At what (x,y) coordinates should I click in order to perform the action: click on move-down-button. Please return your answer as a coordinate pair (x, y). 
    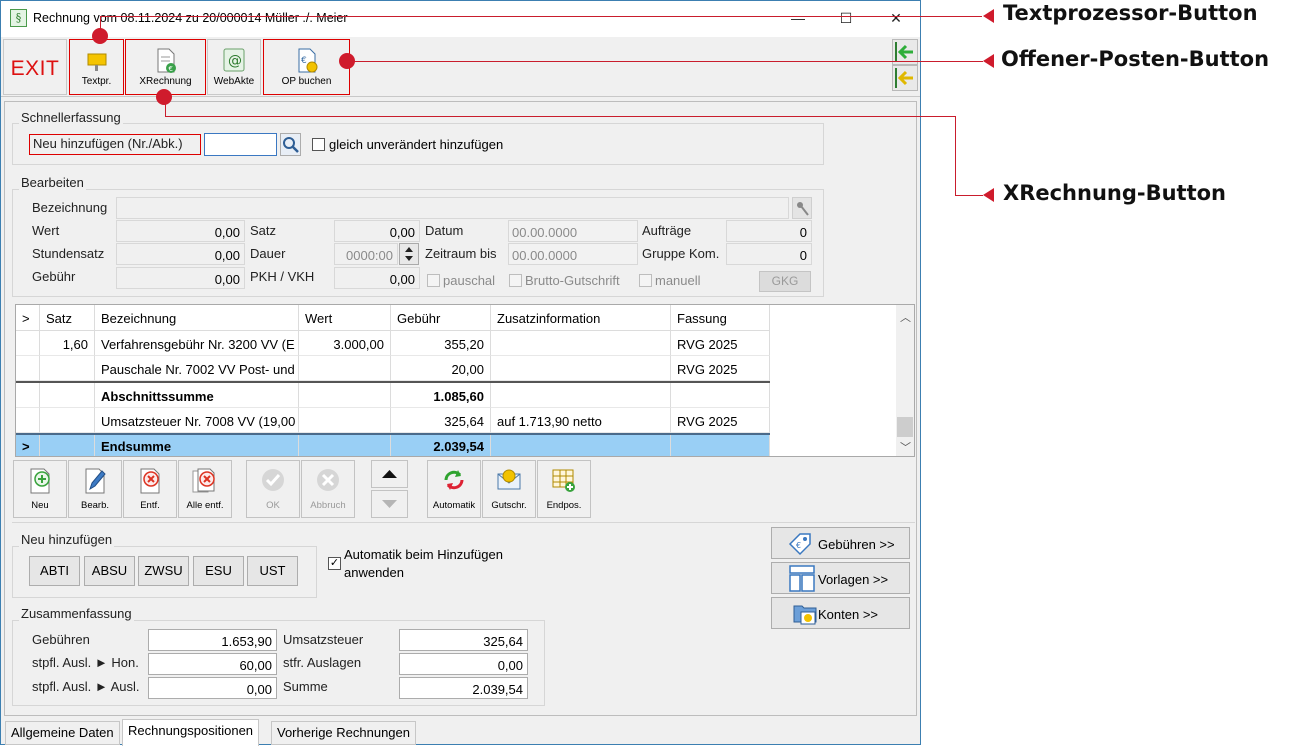
    Looking at the image, I should click on (389, 504).